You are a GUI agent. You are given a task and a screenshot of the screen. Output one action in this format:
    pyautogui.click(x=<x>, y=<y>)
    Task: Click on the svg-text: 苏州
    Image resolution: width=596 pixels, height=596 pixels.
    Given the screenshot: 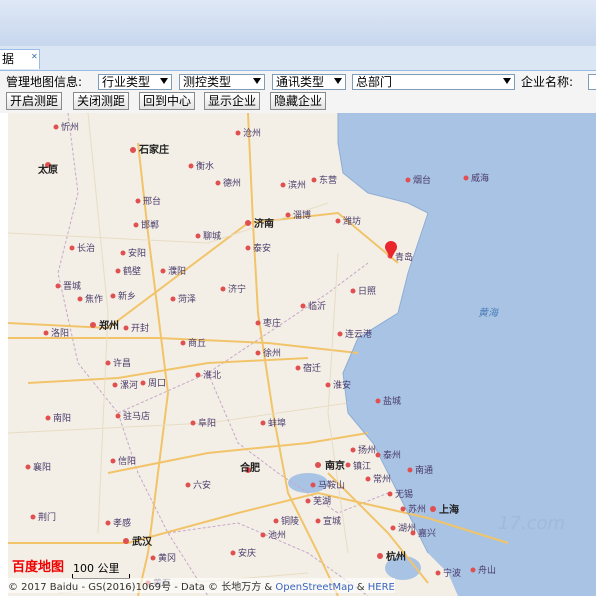 What is the action you would take?
    pyautogui.click(x=417, y=509)
    